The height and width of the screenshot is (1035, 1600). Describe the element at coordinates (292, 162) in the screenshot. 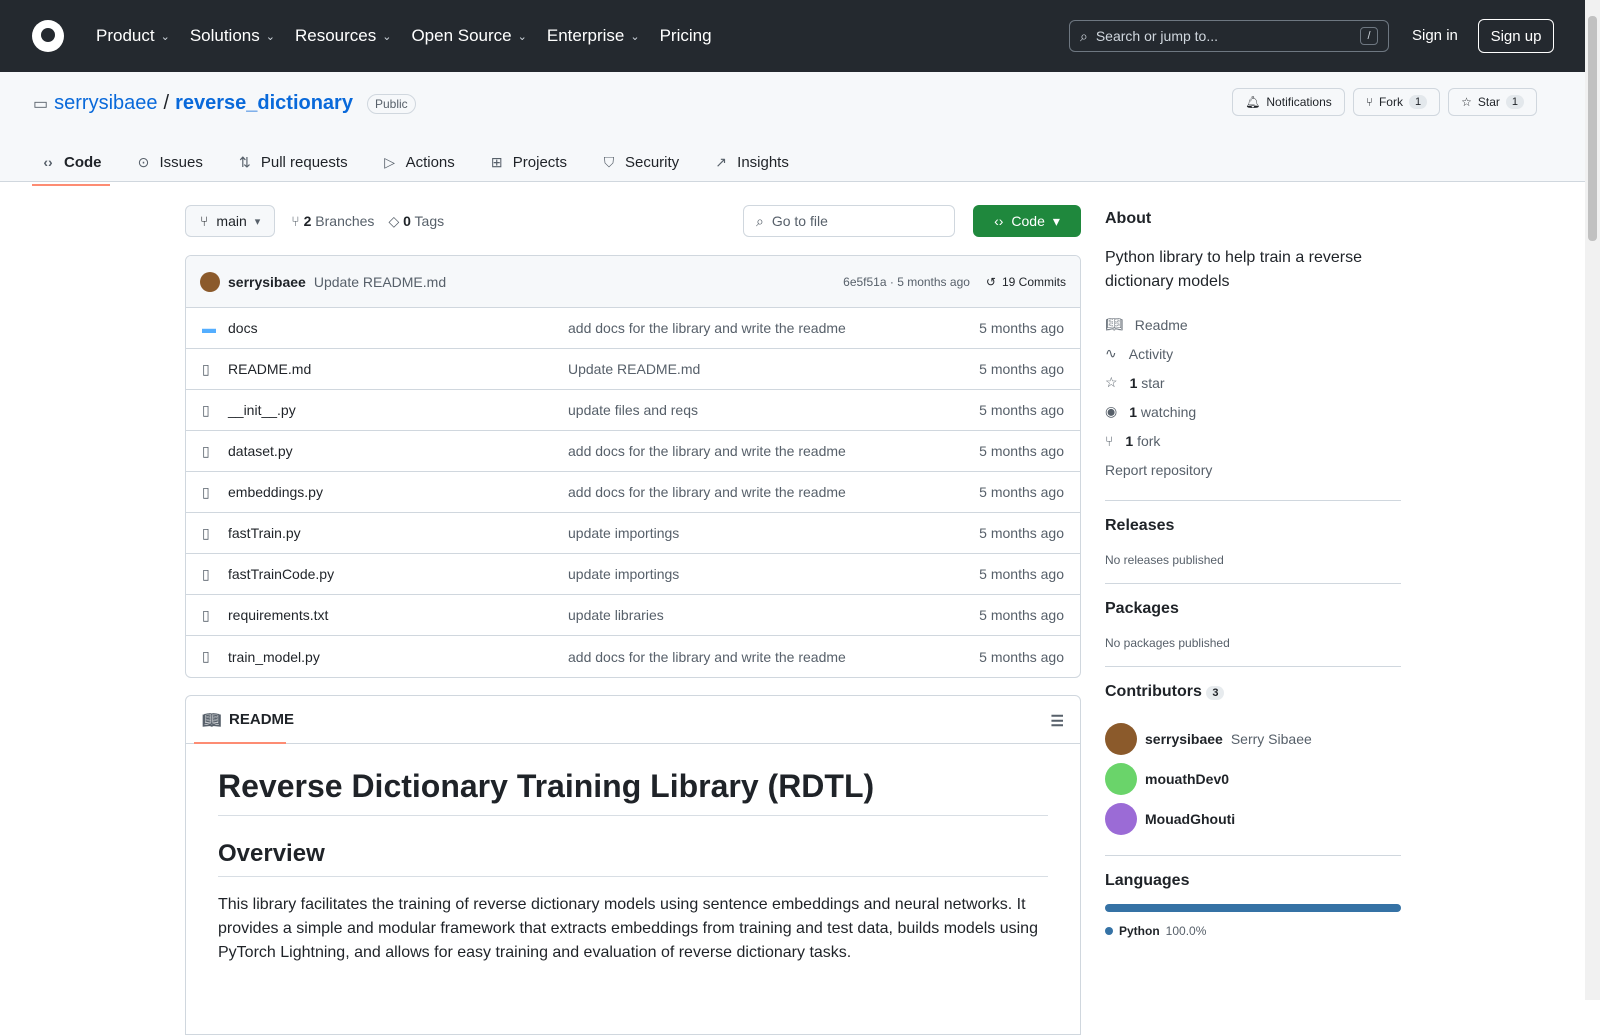

I see `tab-pull-requests: ⇅ Pull requests` at that location.